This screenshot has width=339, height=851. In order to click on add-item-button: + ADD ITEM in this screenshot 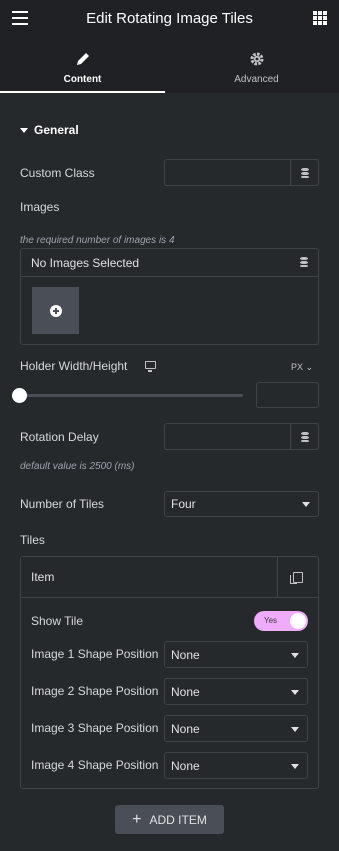, I will do `click(169, 819)`.